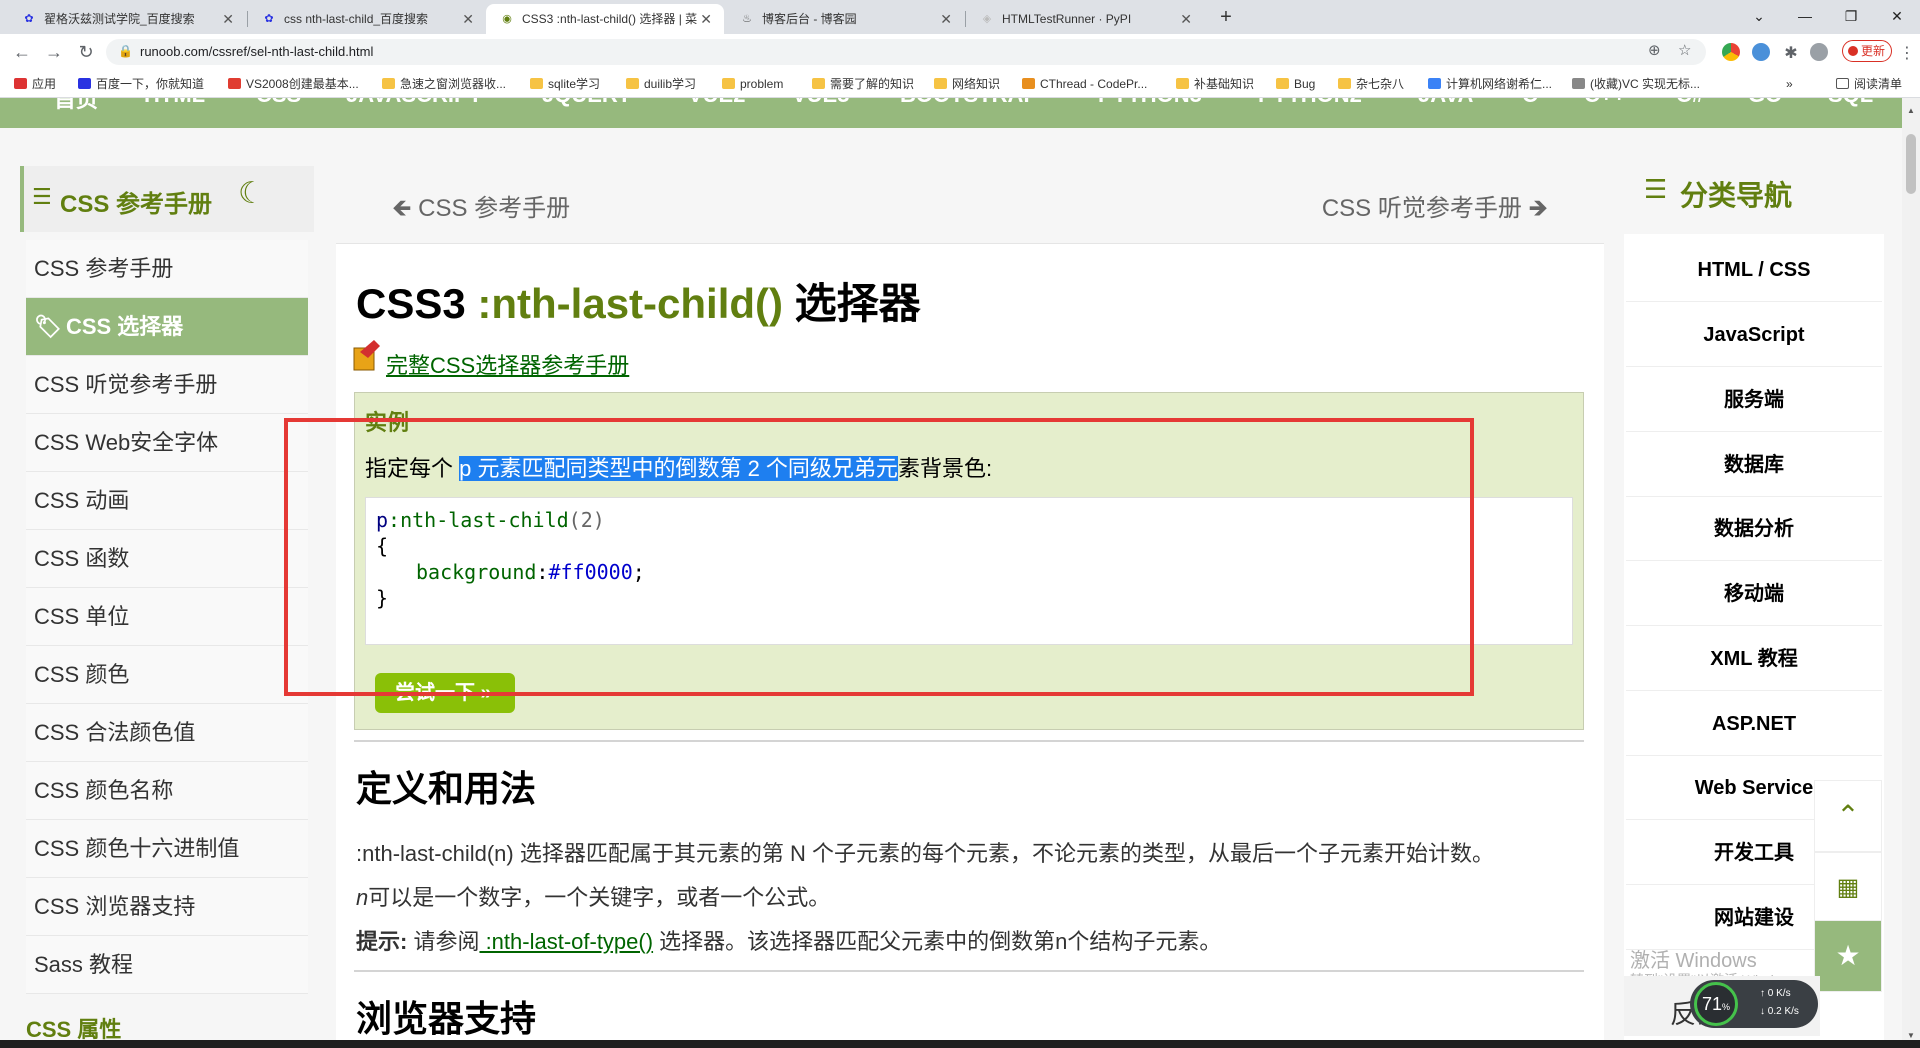 The width and height of the screenshot is (1920, 1048). What do you see at coordinates (234, 83) in the screenshot?
I see `csdn-icon` at bounding box center [234, 83].